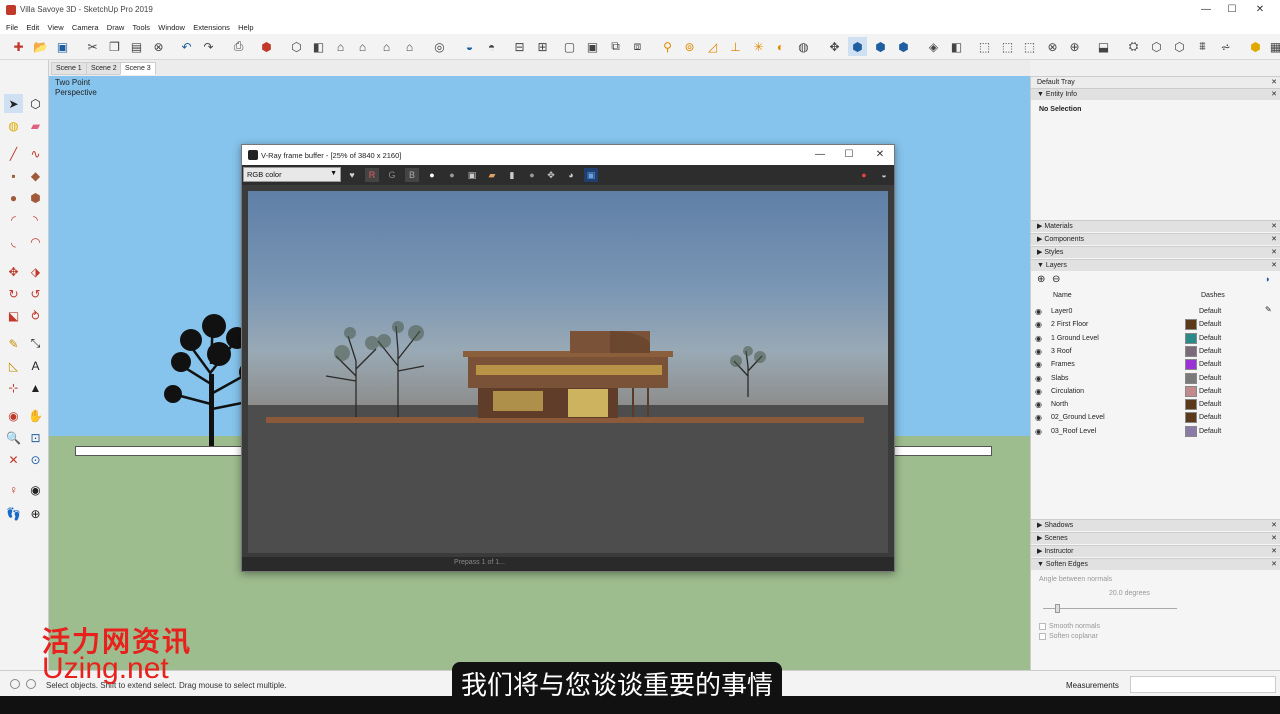  What do you see at coordinates (903, 46) in the screenshot?
I see `vray-interactive-icon: ⬢` at bounding box center [903, 46].